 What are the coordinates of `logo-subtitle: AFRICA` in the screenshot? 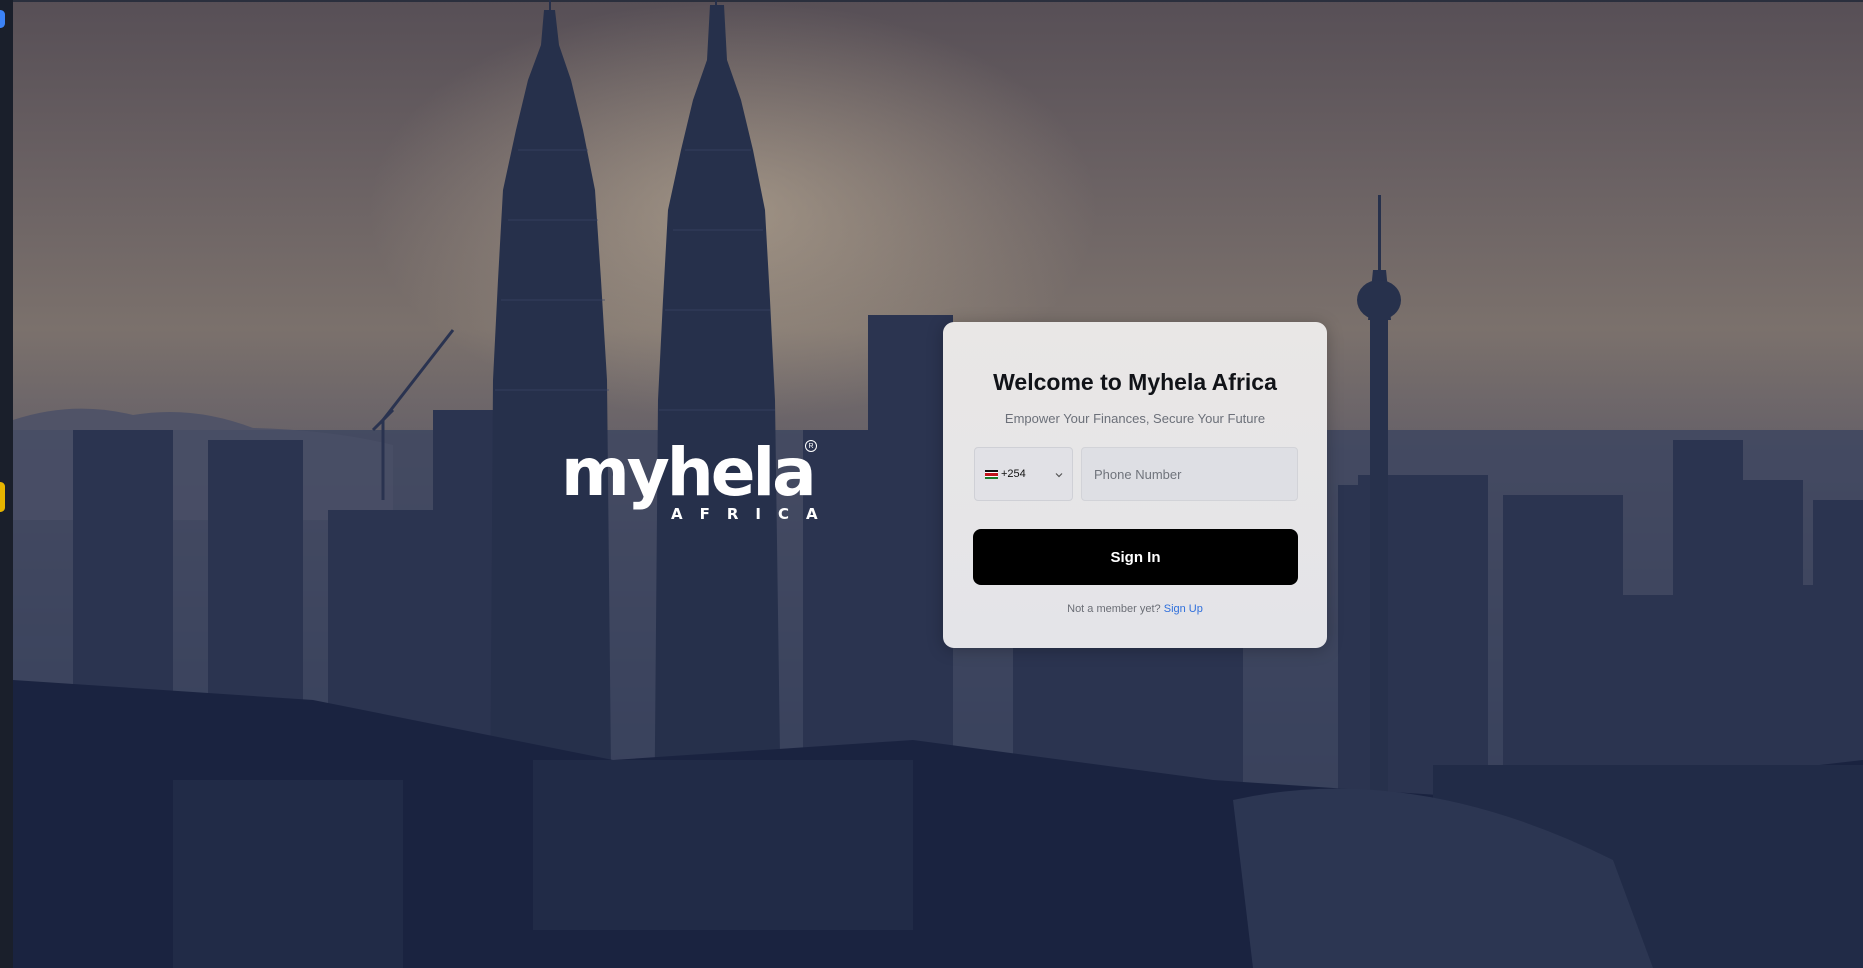 It's located at (753, 514).